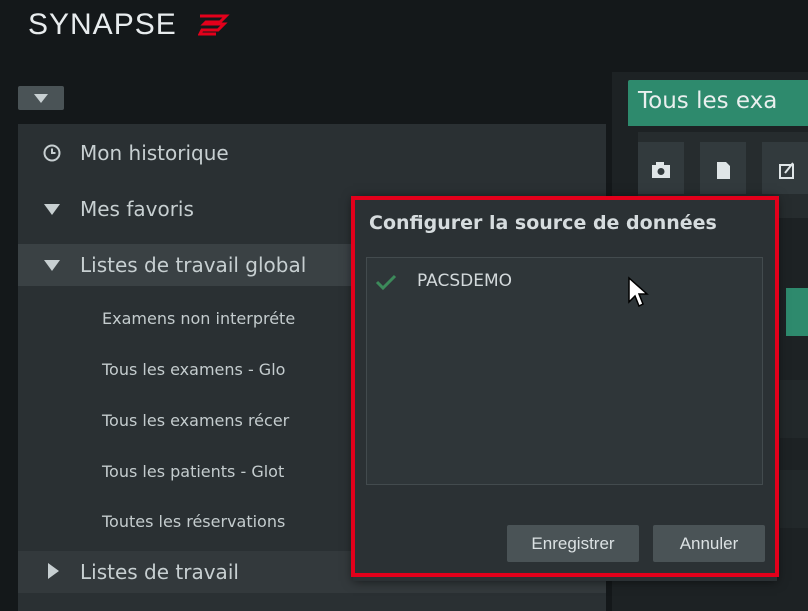 This screenshot has height=611, width=808. I want to click on checkmark-icon, so click(386, 282).